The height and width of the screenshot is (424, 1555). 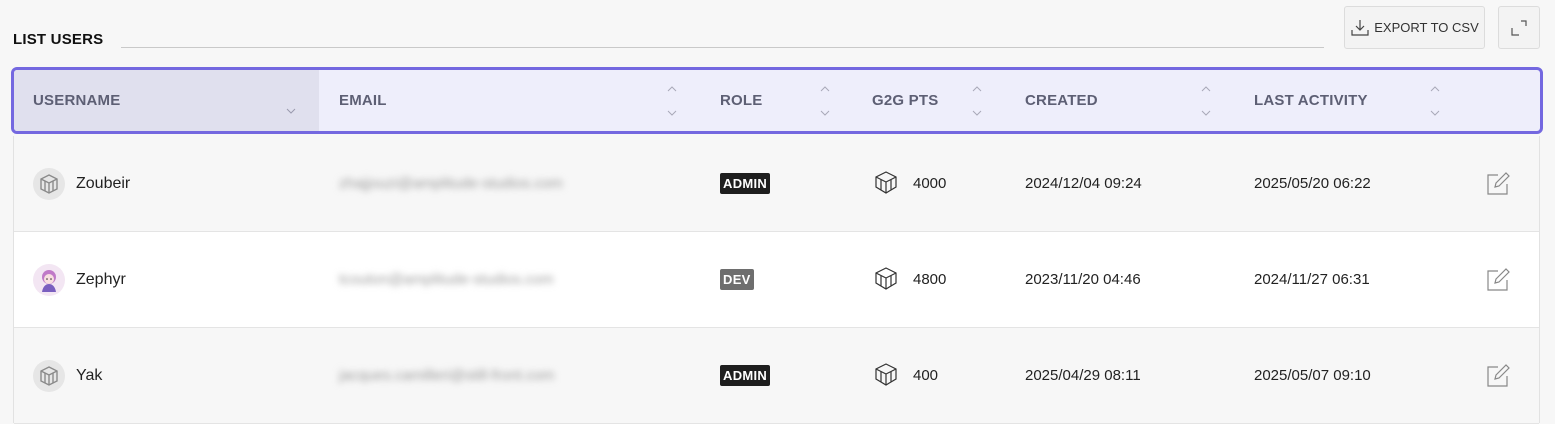 What do you see at coordinates (58, 39) in the screenshot?
I see `page-title: LIST USERS` at bounding box center [58, 39].